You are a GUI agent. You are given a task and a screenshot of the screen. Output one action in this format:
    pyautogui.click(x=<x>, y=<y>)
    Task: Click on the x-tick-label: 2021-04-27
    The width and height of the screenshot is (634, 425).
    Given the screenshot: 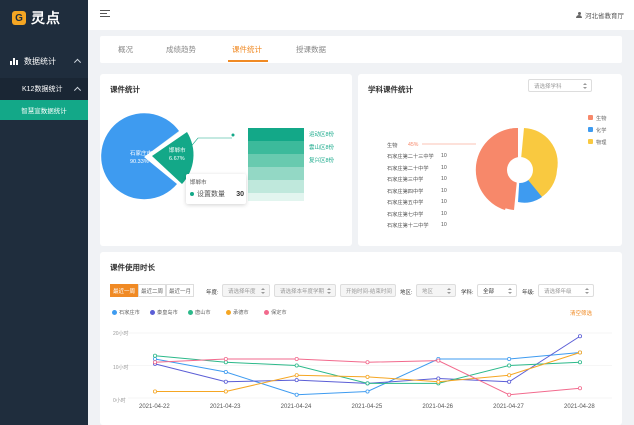 What is the action you would take?
    pyautogui.click(x=508, y=407)
    